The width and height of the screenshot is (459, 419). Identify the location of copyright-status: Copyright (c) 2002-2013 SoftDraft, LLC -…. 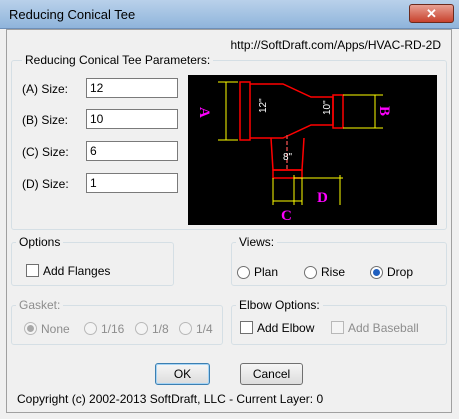
(170, 399).